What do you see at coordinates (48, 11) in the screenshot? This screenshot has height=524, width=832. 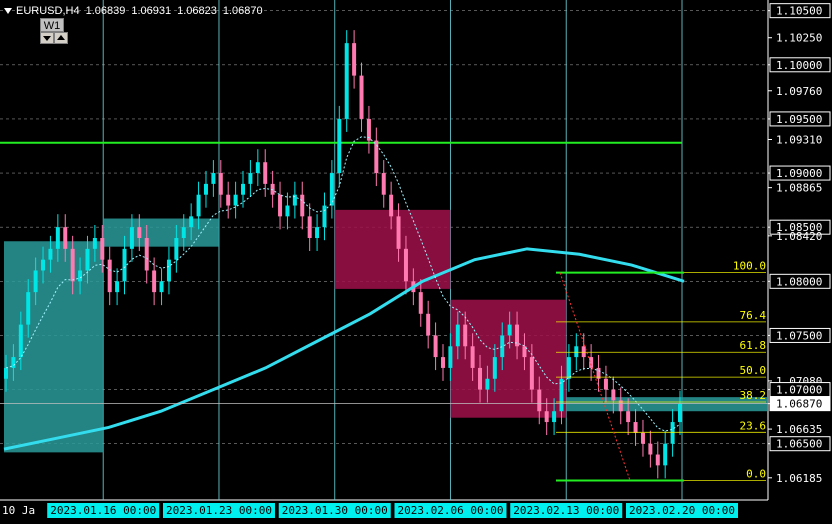 I see `symbol-label: EURUSD,H4` at bounding box center [48, 11].